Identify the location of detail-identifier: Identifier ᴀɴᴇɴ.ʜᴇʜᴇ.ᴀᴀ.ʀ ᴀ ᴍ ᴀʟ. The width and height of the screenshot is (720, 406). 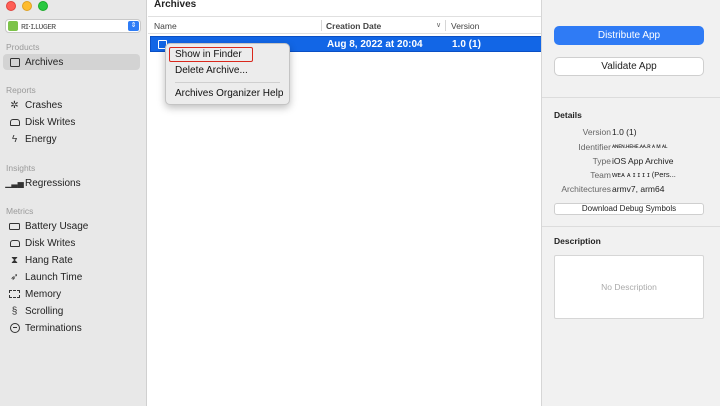
(631, 148).